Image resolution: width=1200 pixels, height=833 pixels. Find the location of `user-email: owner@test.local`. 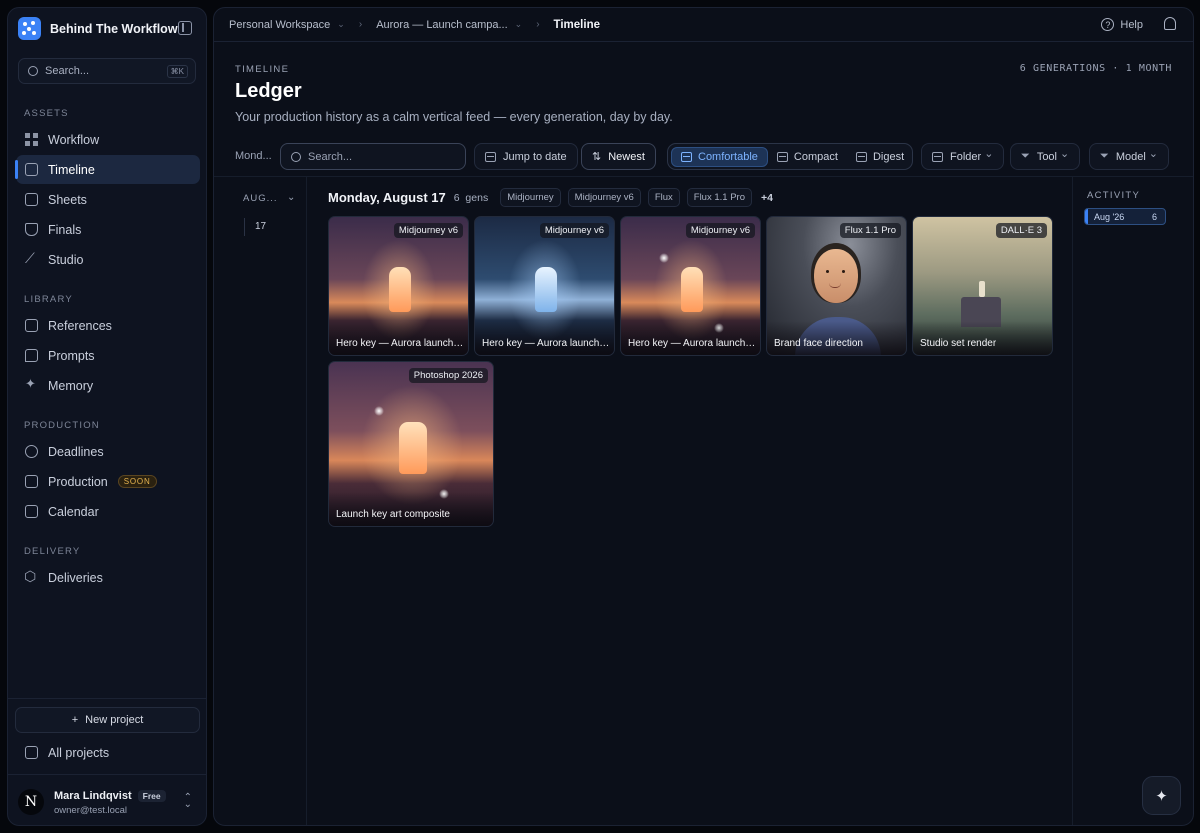

user-email: owner@test.local is located at coordinates (91, 810).